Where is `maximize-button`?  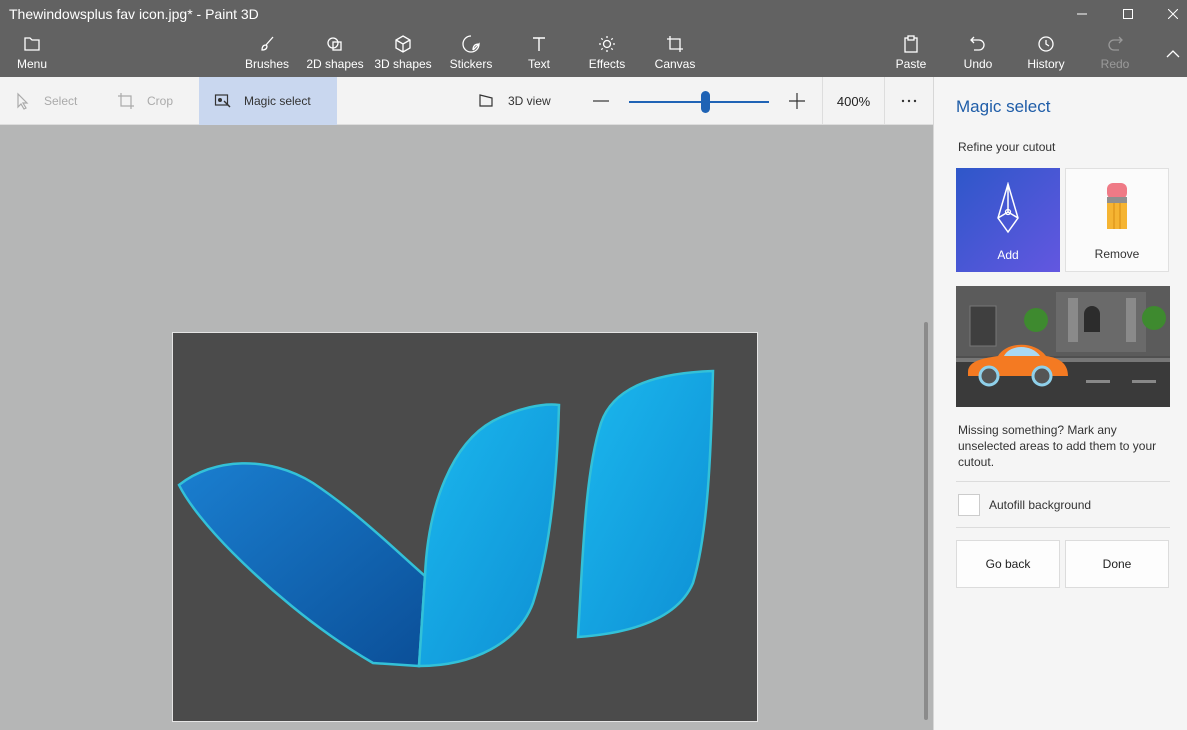 maximize-button is located at coordinates (1128, 14).